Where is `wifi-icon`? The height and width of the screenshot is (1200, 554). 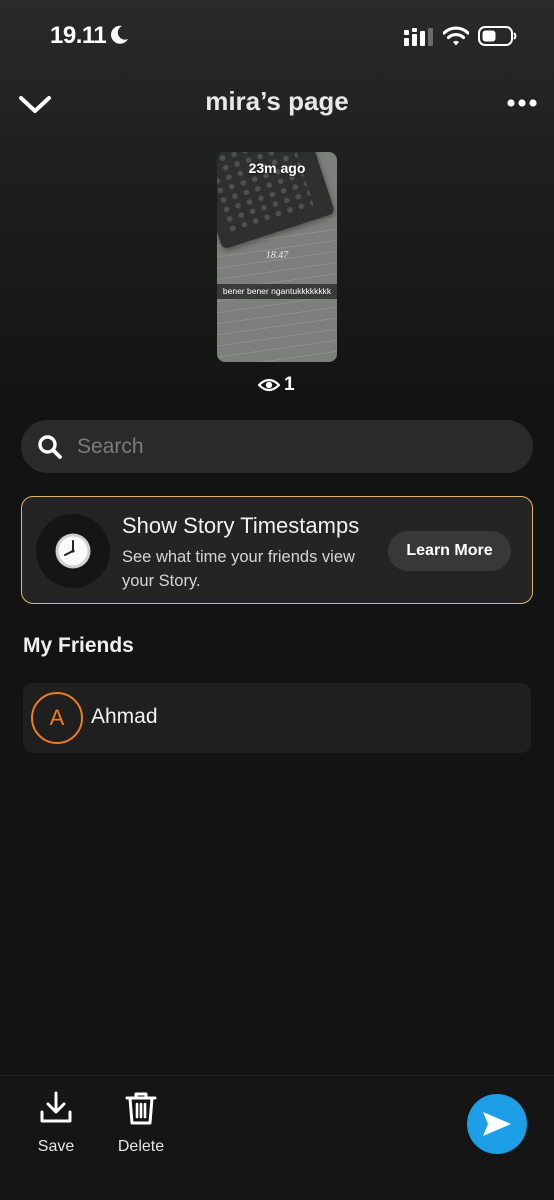 wifi-icon is located at coordinates (456, 36).